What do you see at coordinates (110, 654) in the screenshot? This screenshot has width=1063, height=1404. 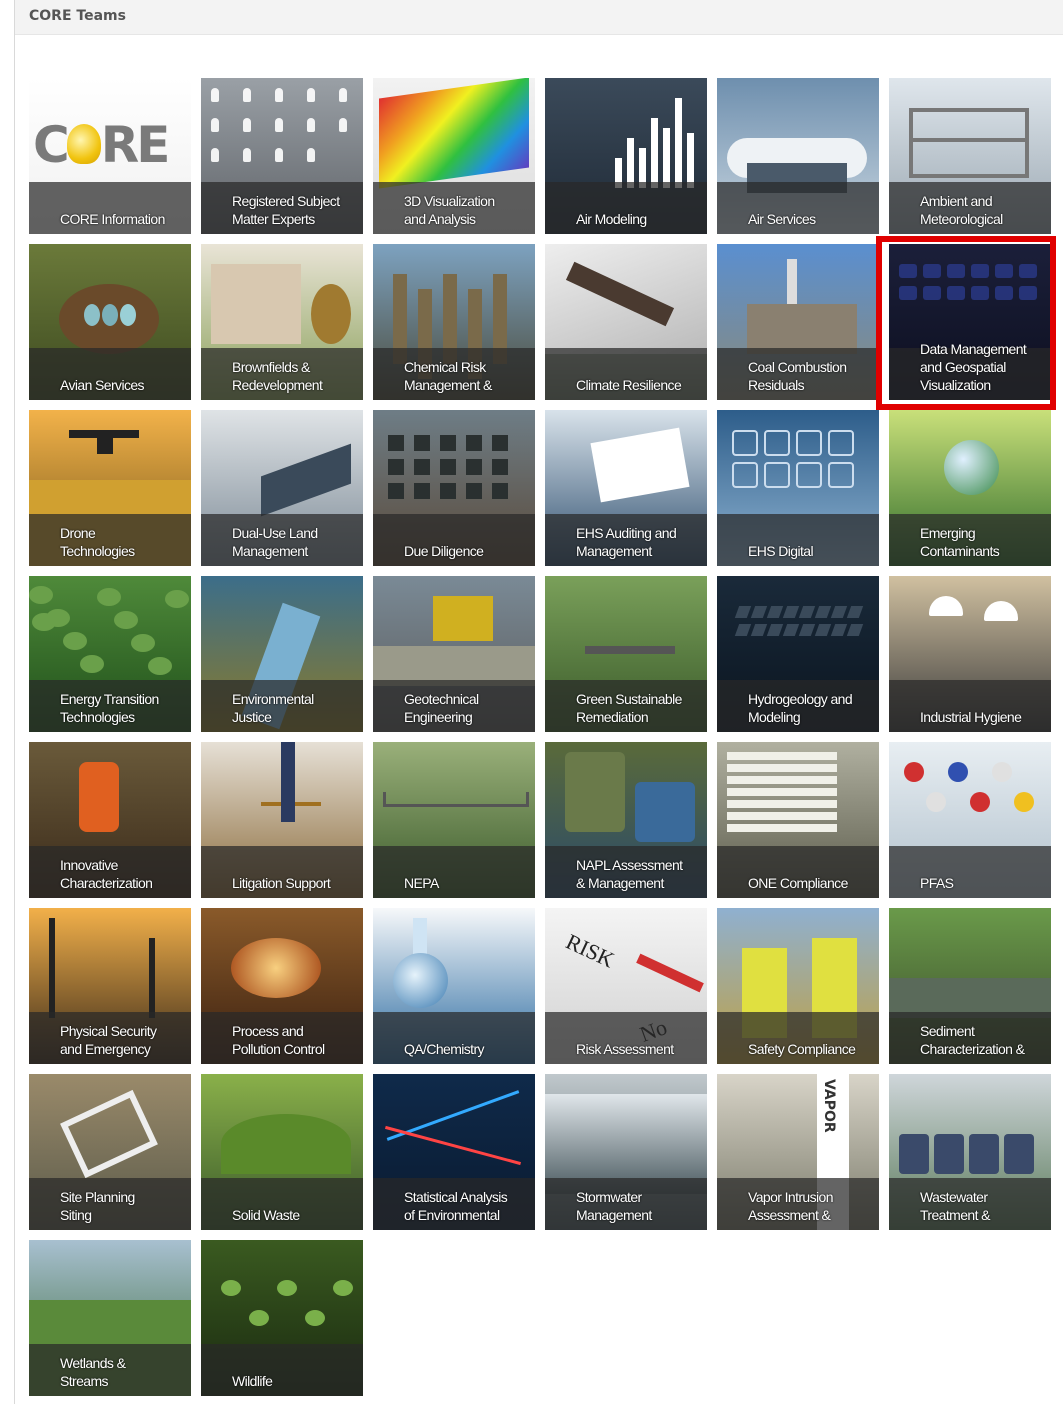 I see `tile-energy-transition-technologies: Energy Transition Technologies` at bounding box center [110, 654].